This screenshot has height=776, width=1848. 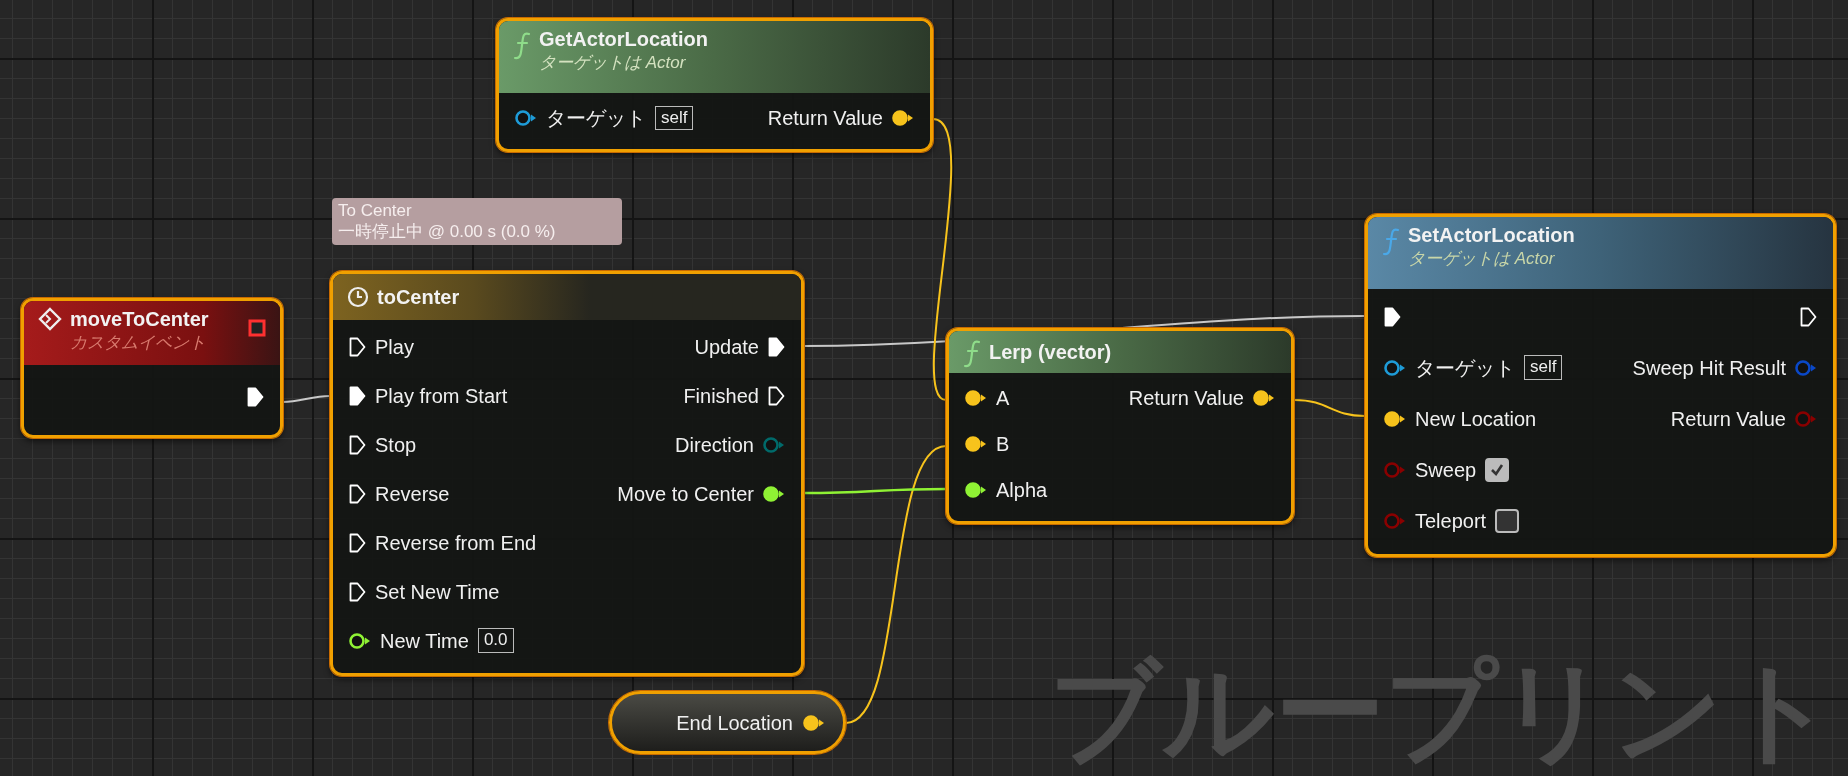 What do you see at coordinates (394, 347) in the screenshot?
I see `pin-label: Play` at bounding box center [394, 347].